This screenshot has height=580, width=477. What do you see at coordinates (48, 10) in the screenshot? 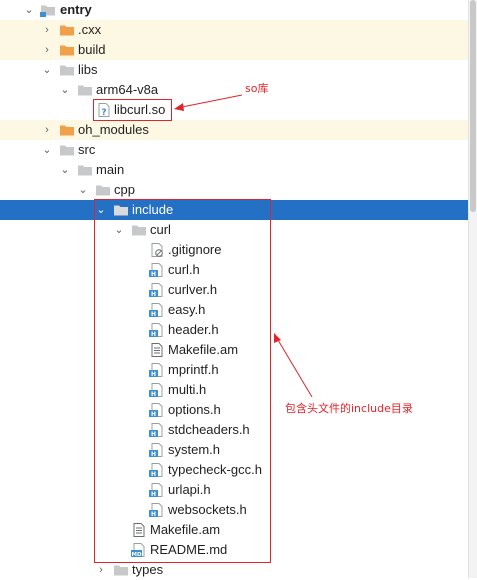
I see `module-folder-icon` at bounding box center [48, 10].